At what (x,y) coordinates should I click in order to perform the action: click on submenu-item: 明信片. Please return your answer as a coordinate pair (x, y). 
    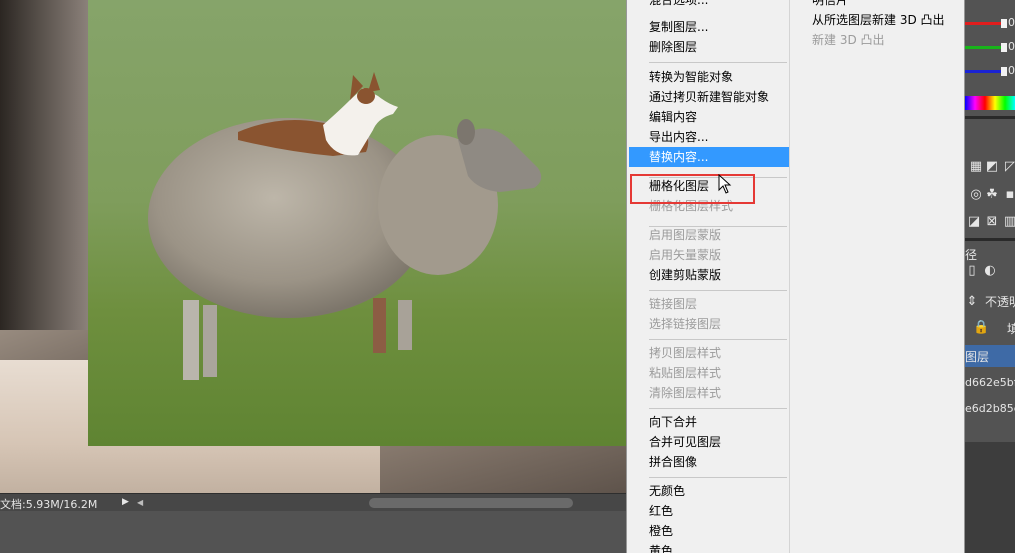
    Looking at the image, I should click on (877, 5).